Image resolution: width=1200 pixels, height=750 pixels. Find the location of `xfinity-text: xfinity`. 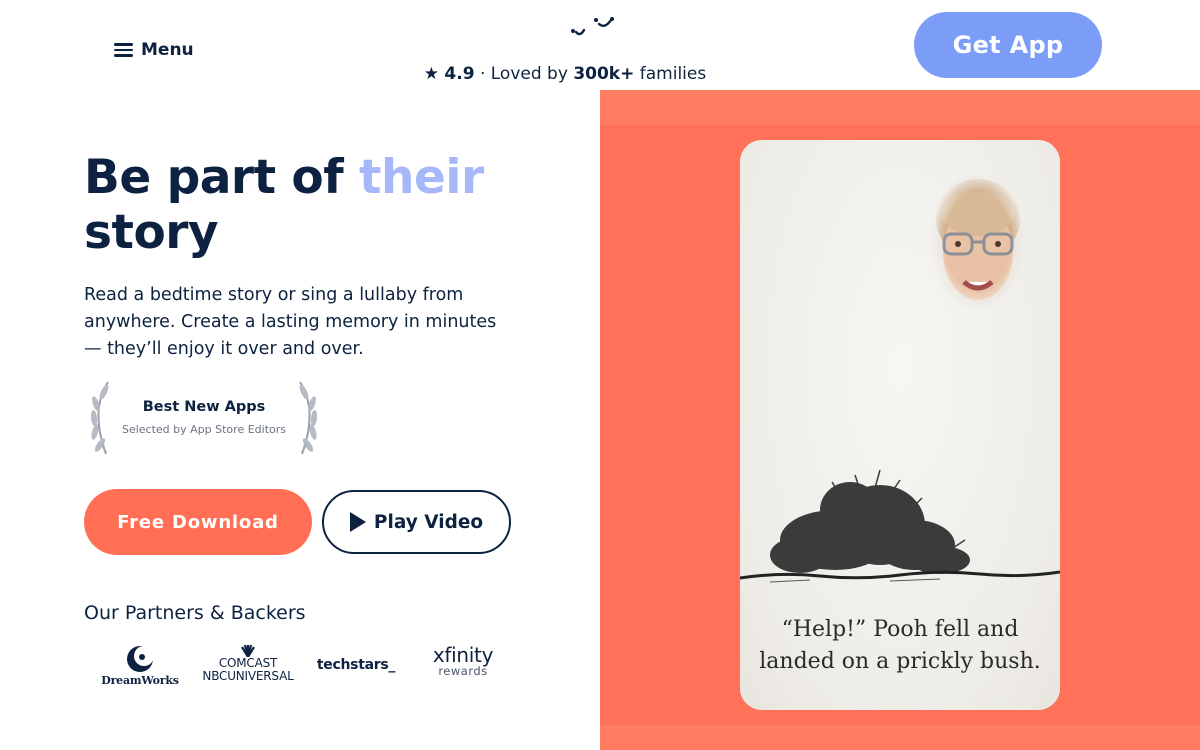

xfinity-text: xfinity is located at coordinates (463, 655).